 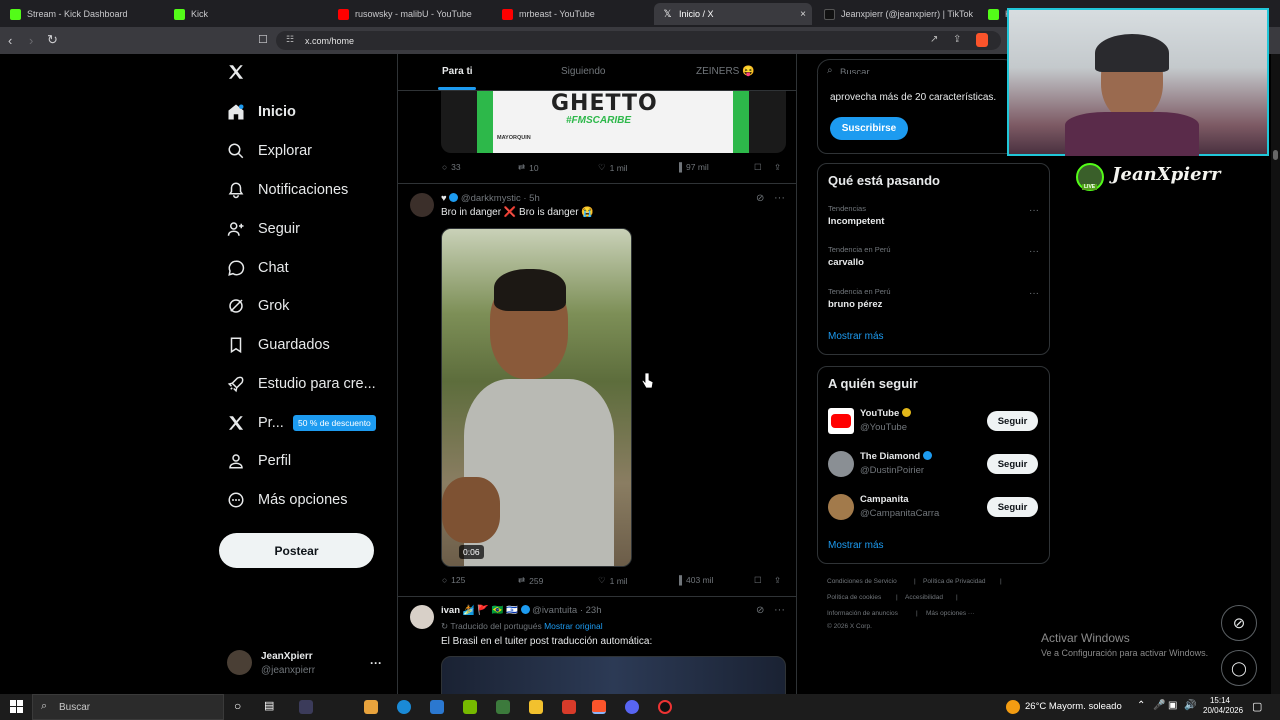 I want to click on site-info-icon: ☷, so click(x=290, y=39).